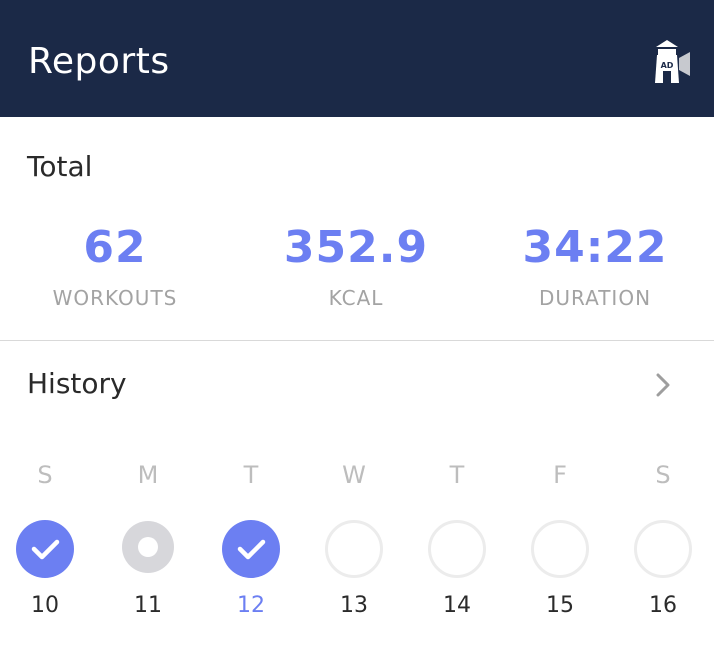 This screenshot has height=656, width=714. I want to click on history-section-title: History, so click(77, 383).